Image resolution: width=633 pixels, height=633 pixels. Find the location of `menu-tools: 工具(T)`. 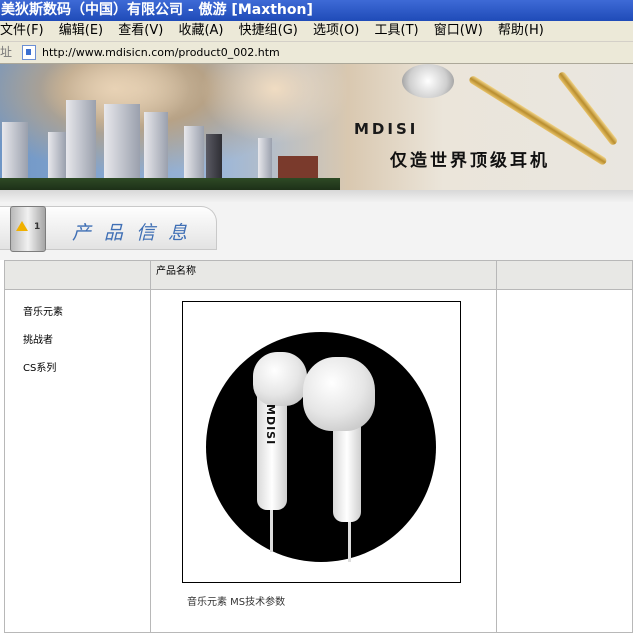

menu-tools: 工具(T) is located at coordinates (397, 31).